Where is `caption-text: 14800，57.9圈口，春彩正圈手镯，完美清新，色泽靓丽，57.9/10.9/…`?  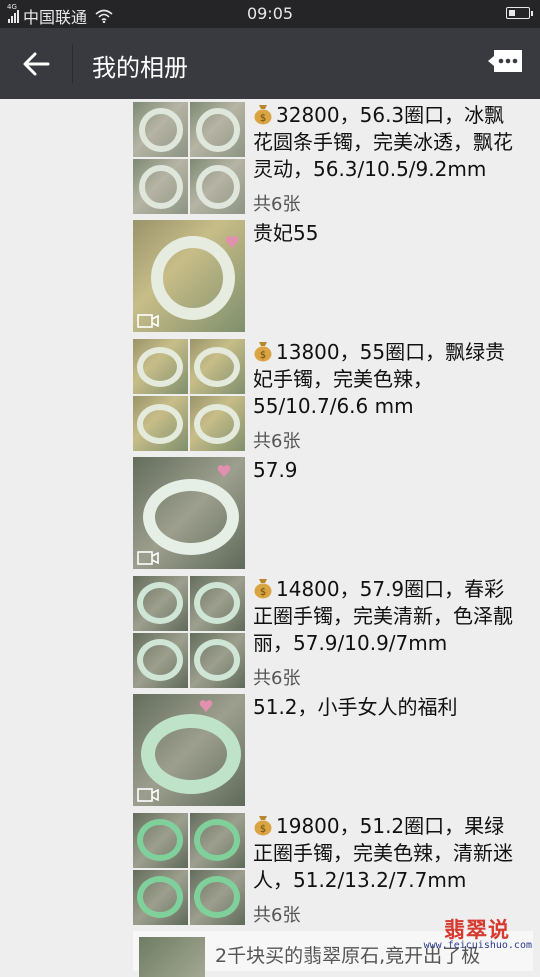 caption-text: 14800，57.9圈口，春彩正圈手镯，完美清新，色泽靓丽，57.9/10.9/… is located at coordinates (383, 616).